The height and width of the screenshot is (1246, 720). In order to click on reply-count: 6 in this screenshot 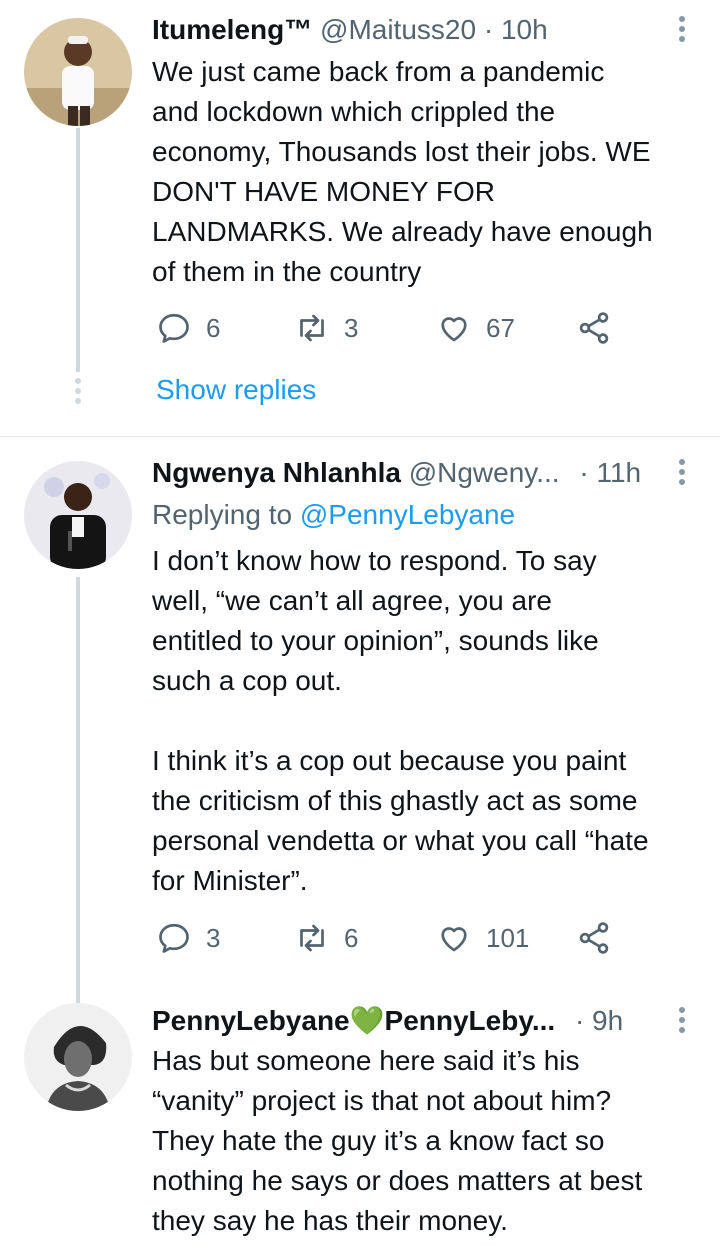, I will do `click(213, 327)`.